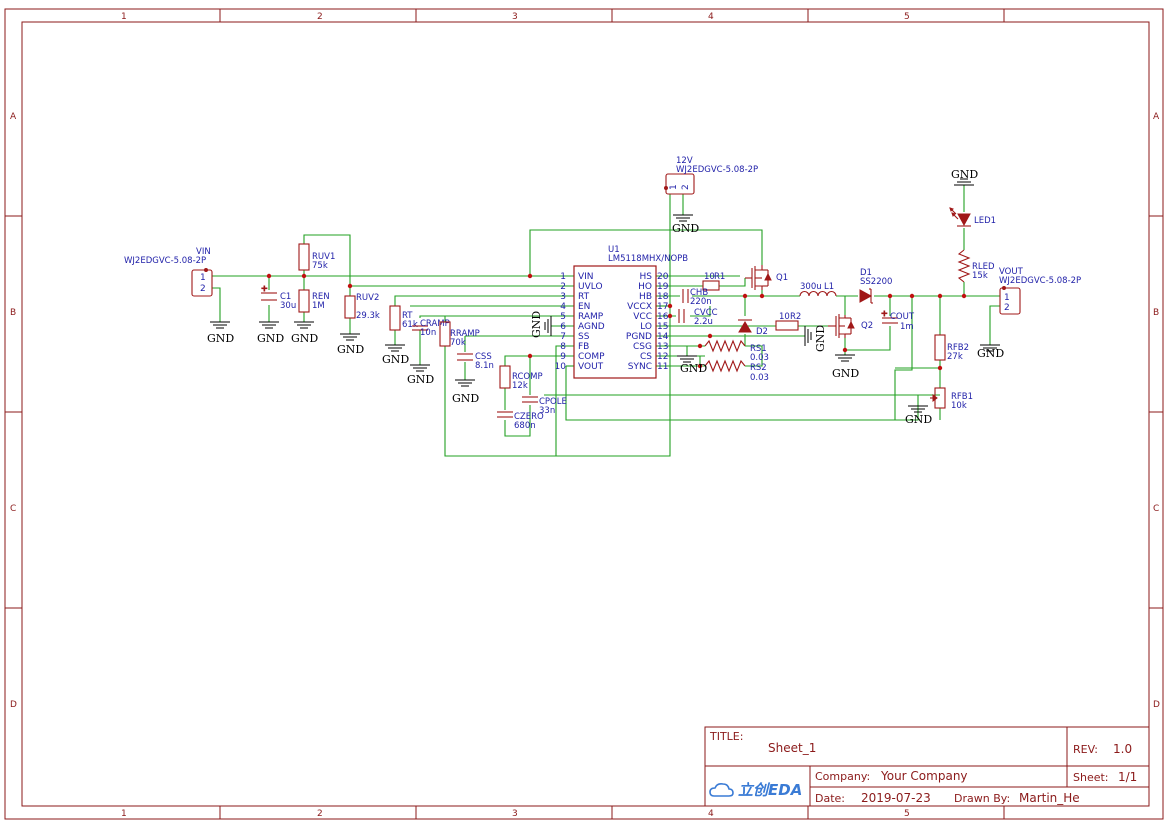 The width and height of the screenshot is (1169, 828). Describe the element at coordinates (645, 287) in the screenshot. I see `svg-text: HO` at that location.